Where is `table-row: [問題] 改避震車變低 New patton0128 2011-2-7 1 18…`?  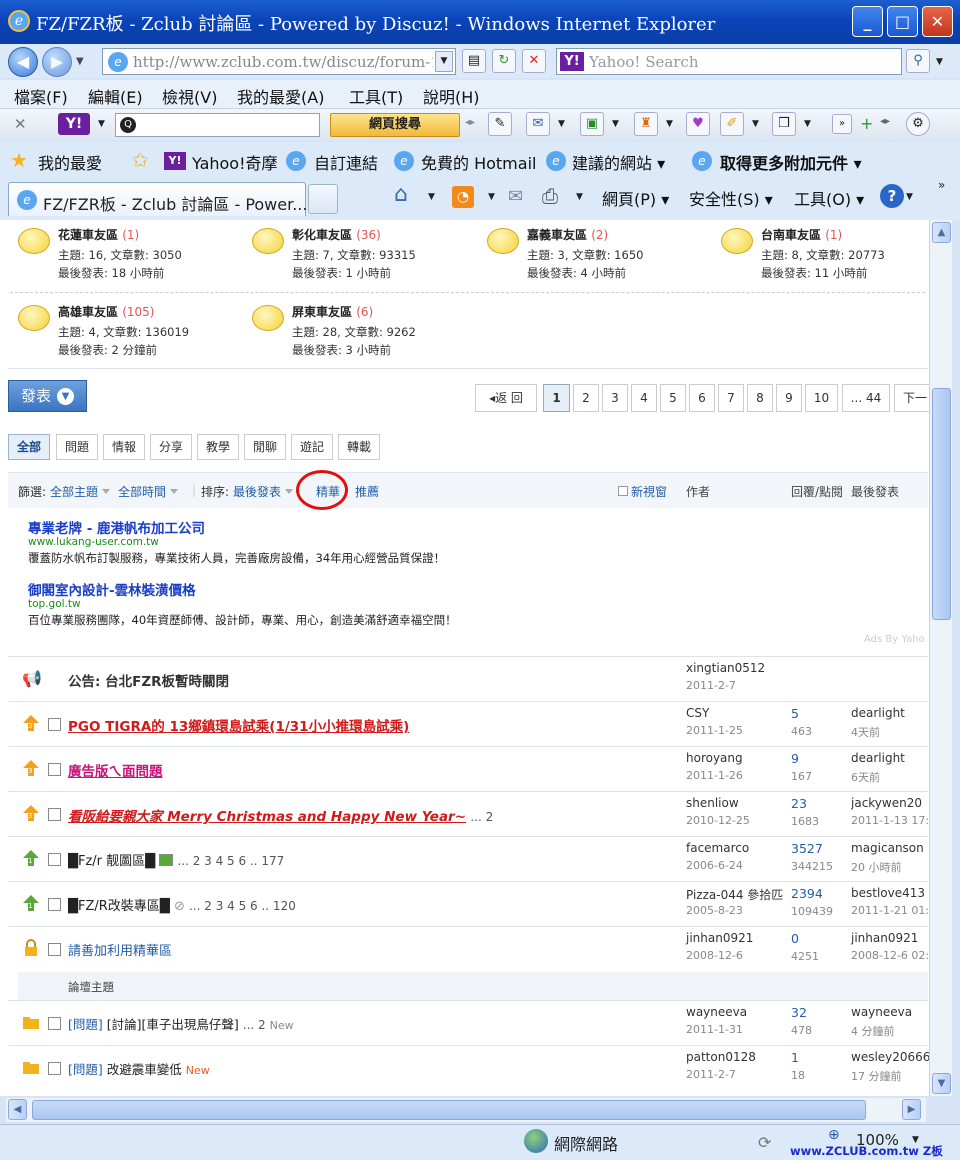 table-row: [問題] 改避震車變低 New patton0128 2011-2-7 1 18… is located at coordinates (468, 1067).